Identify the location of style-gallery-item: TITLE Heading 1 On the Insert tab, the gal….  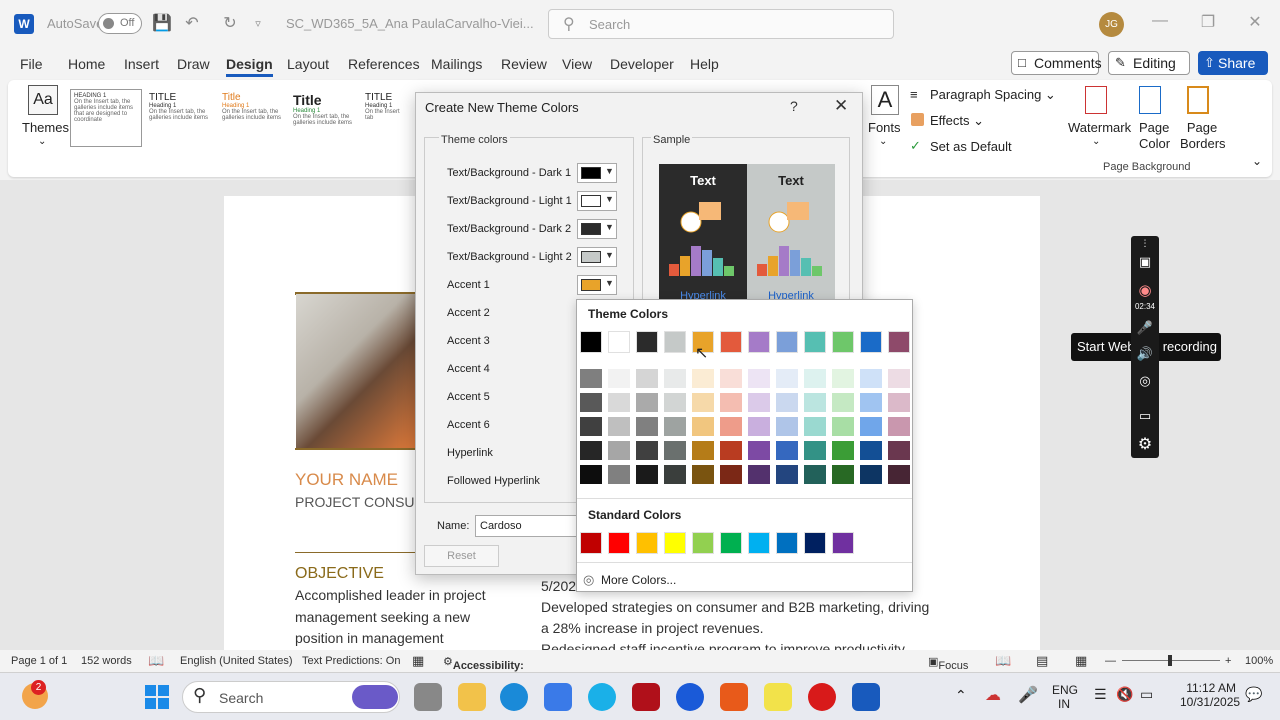
(182, 118).